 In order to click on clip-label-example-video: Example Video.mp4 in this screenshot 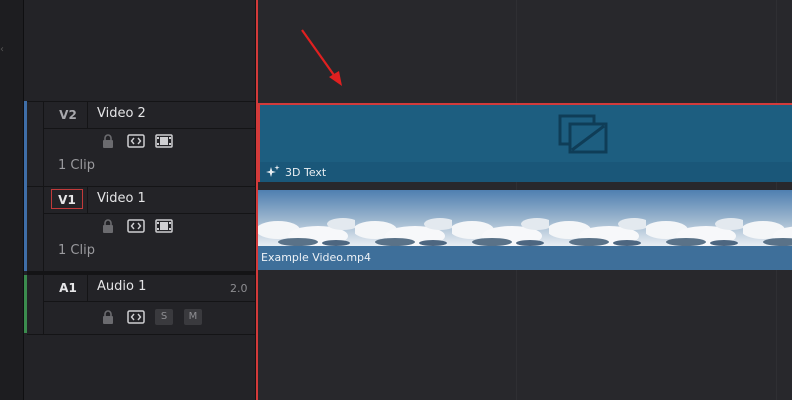, I will do `click(316, 257)`.